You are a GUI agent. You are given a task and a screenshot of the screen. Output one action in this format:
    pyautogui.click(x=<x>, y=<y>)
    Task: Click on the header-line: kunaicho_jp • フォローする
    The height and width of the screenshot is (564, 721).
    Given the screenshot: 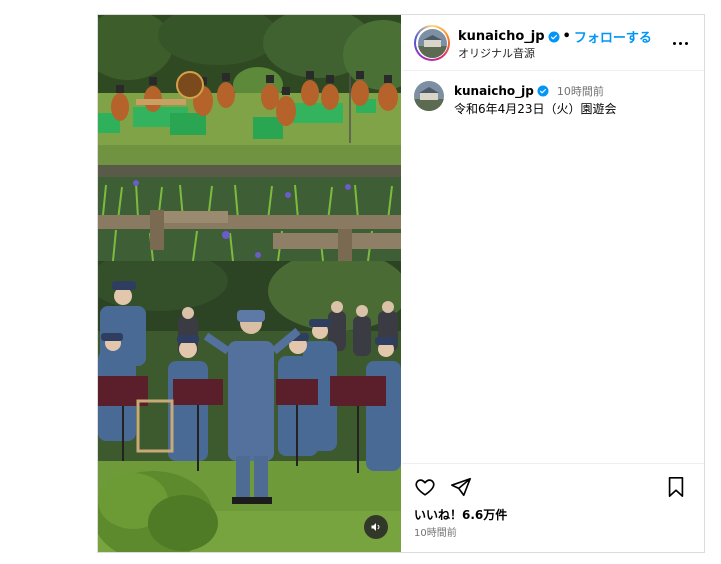 What is the action you would take?
    pyautogui.click(x=555, y=36)
    